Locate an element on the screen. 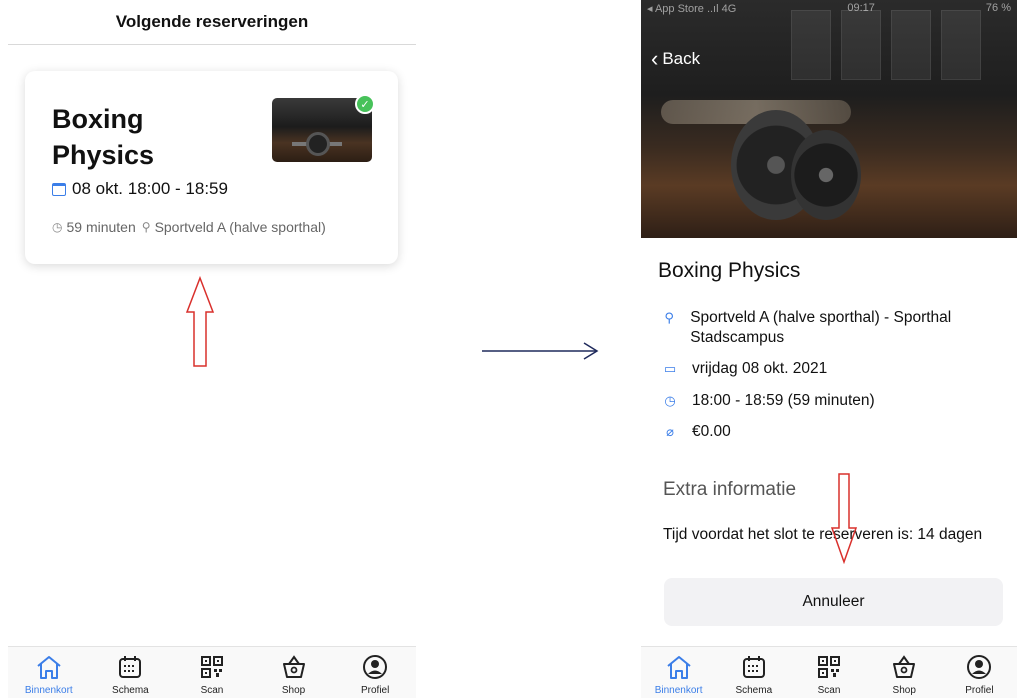 The height and width of the screenshot is (698, 1017). reservation-date-text: 08 okt. 18:00 - 18:59 is located at coordinates (150, 188).